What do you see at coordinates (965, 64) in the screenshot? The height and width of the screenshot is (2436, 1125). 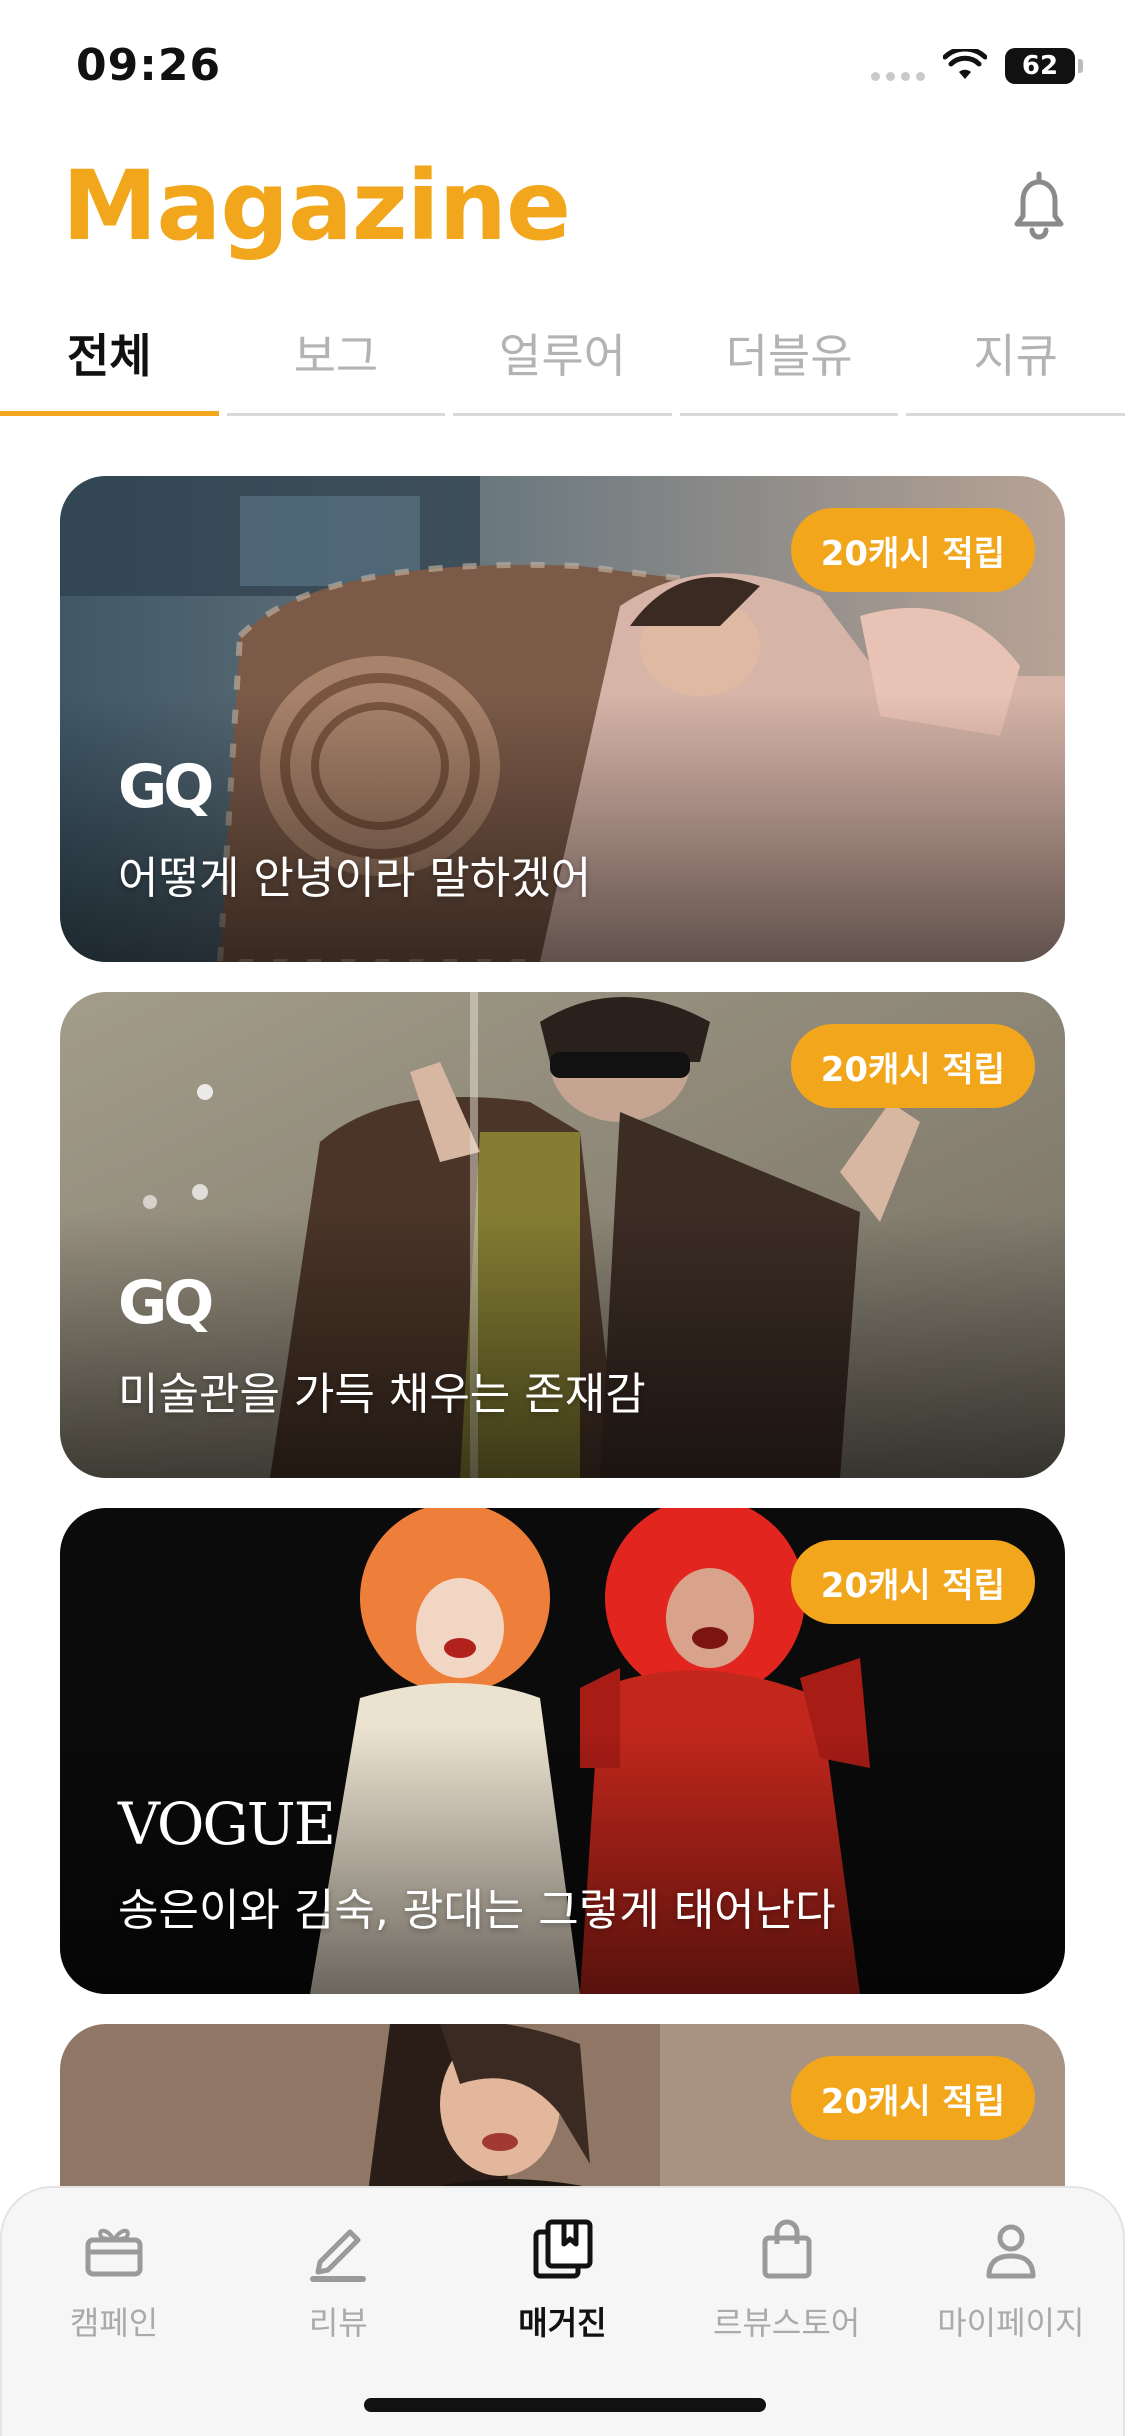 I see `wifi-icon` at bounding box center [965, 64].